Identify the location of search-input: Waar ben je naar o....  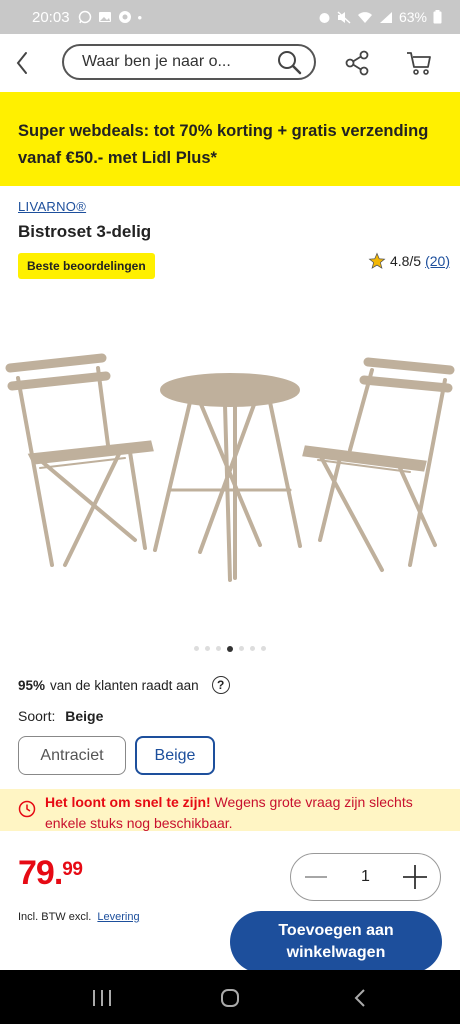
(189, 62).